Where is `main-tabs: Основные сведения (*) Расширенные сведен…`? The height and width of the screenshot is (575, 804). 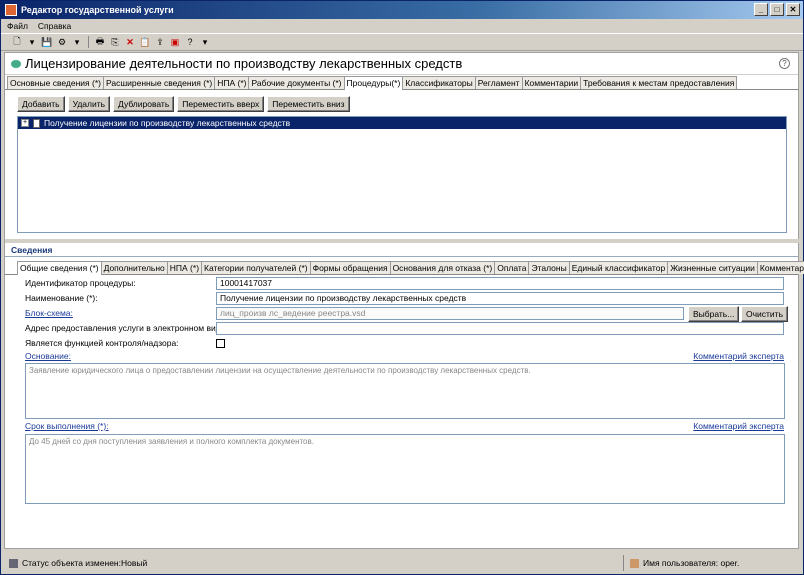 main-tabs: Основные сведения (*) Расширенные сведен… is located at coordinates (401, 83).